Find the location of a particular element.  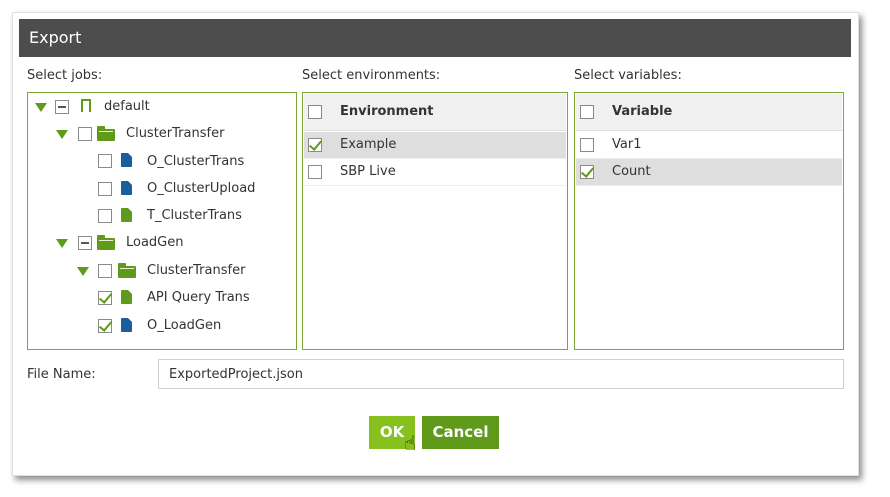

tree-item-o-clustertrans: O_ClusterTrans is located at coordinates (195, 161).